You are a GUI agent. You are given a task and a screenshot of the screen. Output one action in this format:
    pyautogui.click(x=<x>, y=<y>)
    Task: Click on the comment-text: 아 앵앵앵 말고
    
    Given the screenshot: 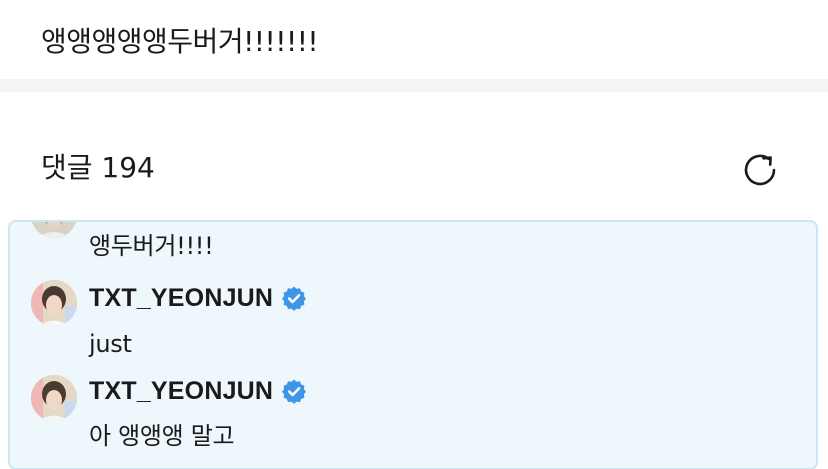 What is the action you would take?
    pyautogui.click(x=162, y=436)
    